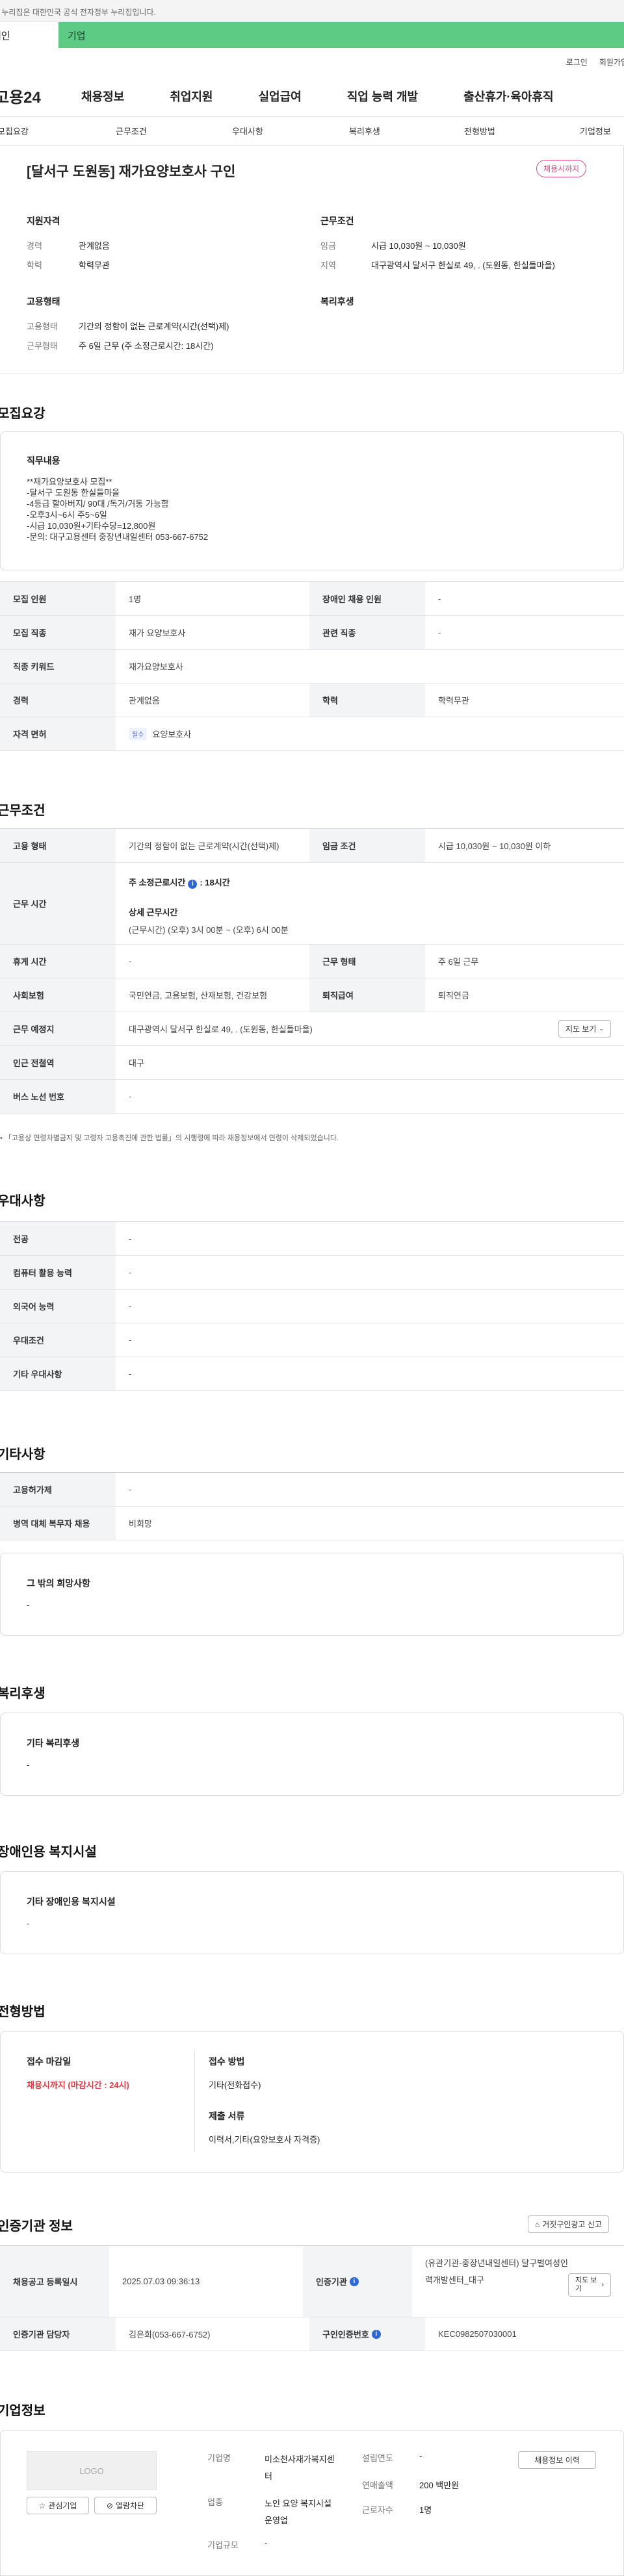 The width and height of the screenshot is (624, 2576). Describe the element at coordinates (23, 414) in the screenshot. I see `recruit-section-title: 모집요강` at that location.